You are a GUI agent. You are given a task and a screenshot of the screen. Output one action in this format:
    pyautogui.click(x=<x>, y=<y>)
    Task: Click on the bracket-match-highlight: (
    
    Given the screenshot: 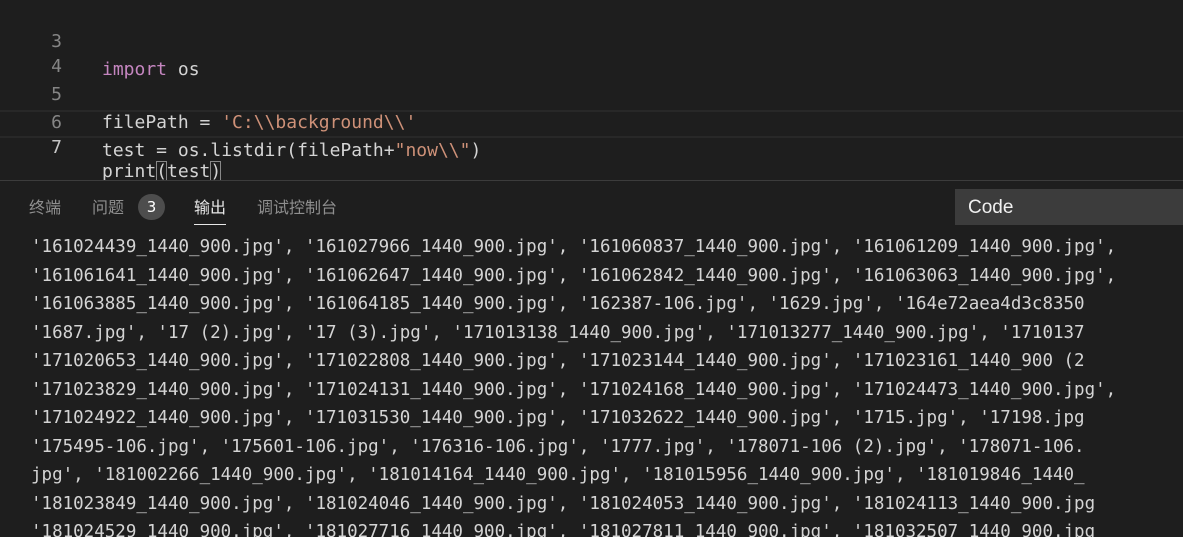 What is the action you would take?
    pyautogui.click(x=162, y=171)
    